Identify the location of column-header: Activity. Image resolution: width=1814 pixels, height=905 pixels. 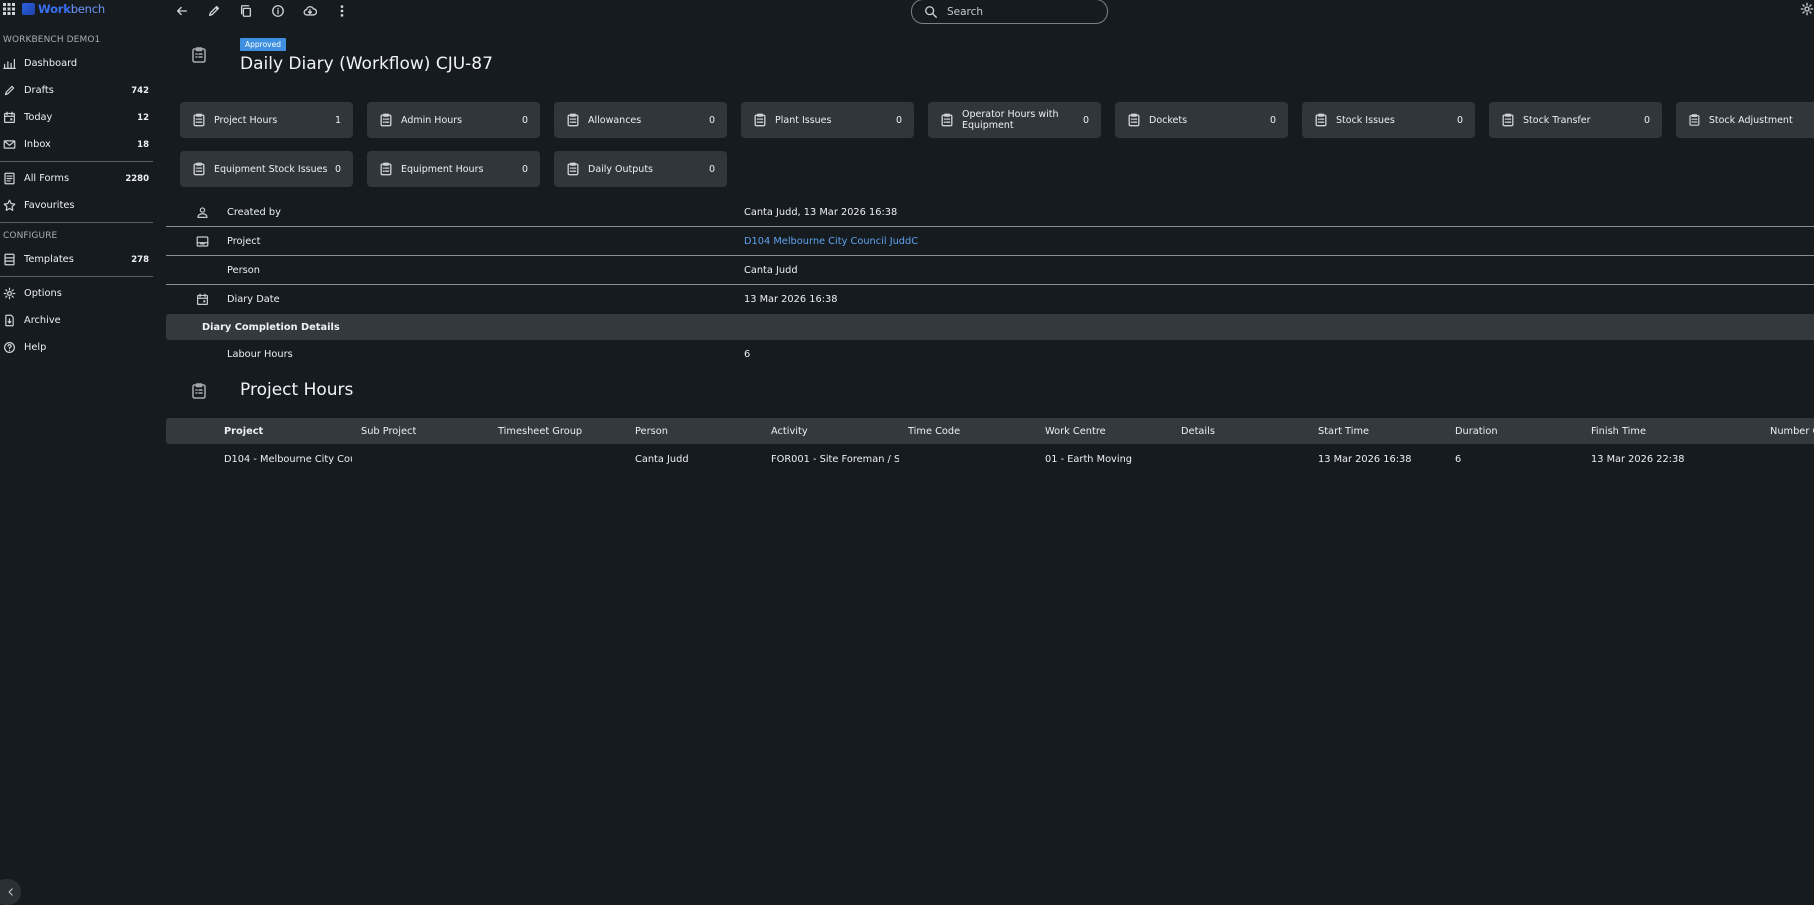
(789, 431).